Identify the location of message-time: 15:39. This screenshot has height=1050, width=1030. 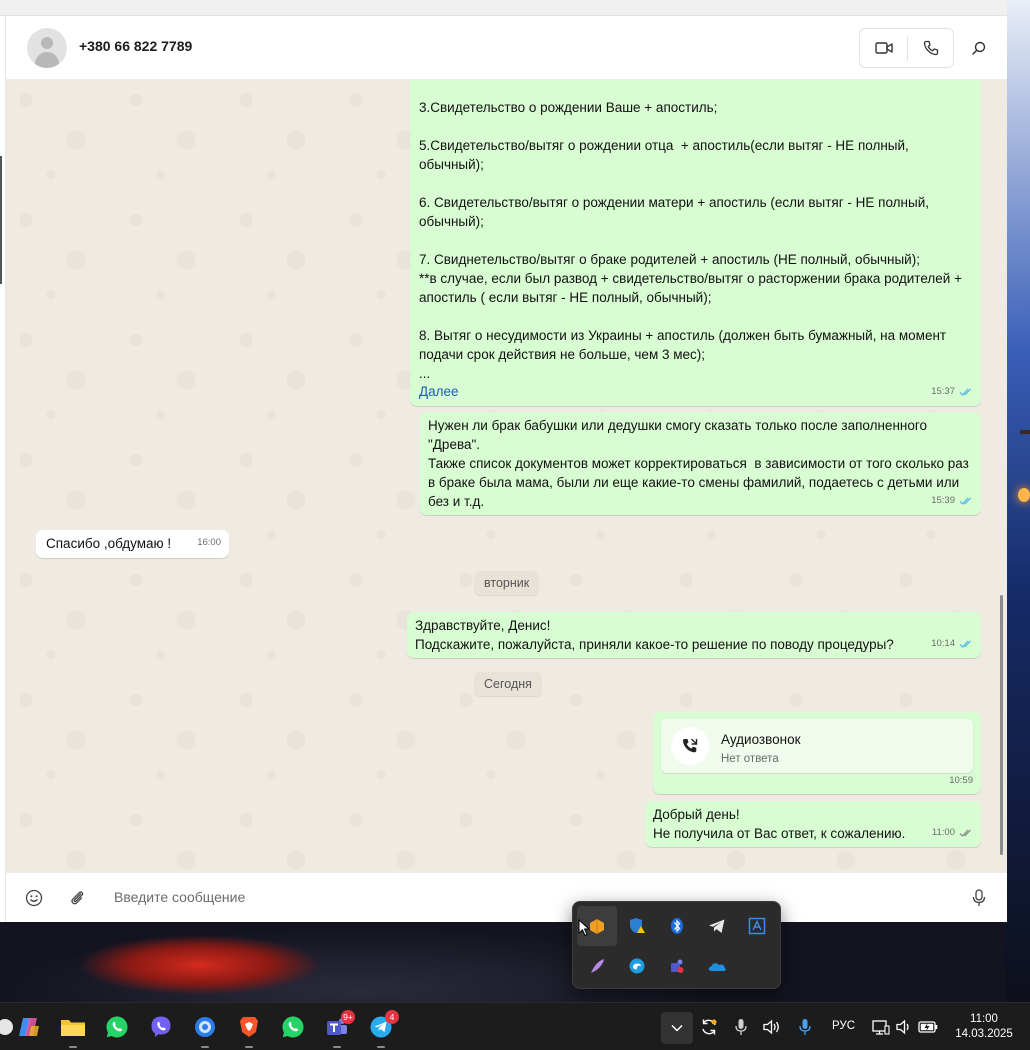
(943, 500).